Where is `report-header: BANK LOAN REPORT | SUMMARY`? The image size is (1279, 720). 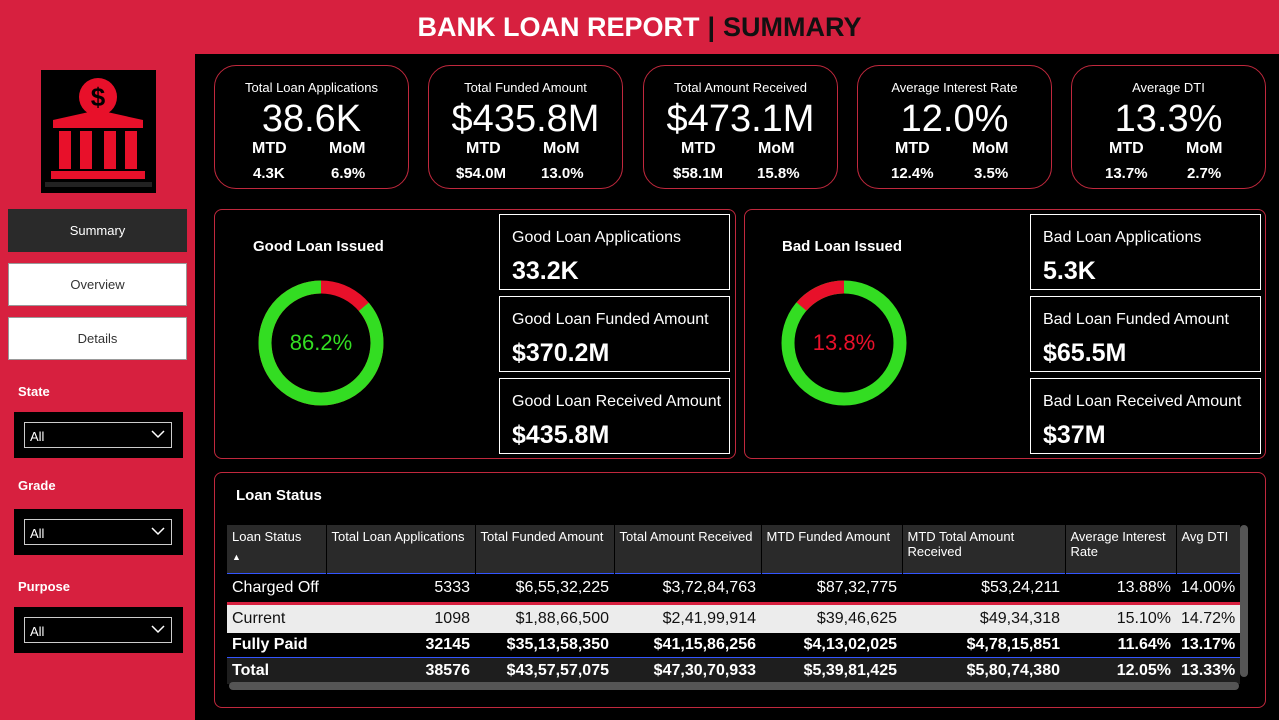
report-header: BANK LOAN REPORT | SUMMARY is located at coordinates (639, 27).